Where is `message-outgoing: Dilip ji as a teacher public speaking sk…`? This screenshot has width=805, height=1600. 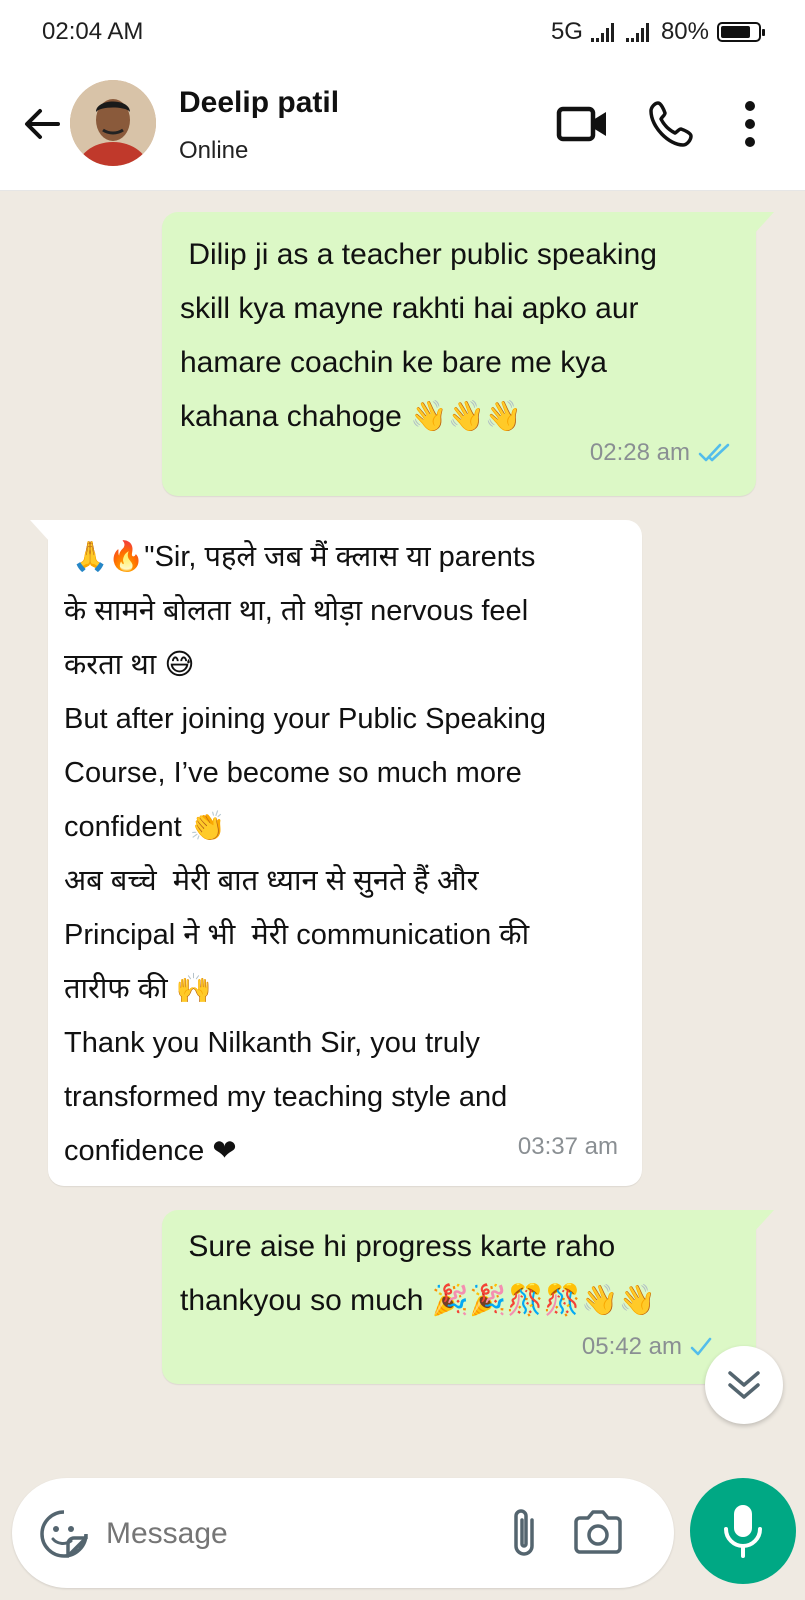 message-outgoing: Dilip ji as a teacher public speaking sk… is located at coordinates (468, 354).